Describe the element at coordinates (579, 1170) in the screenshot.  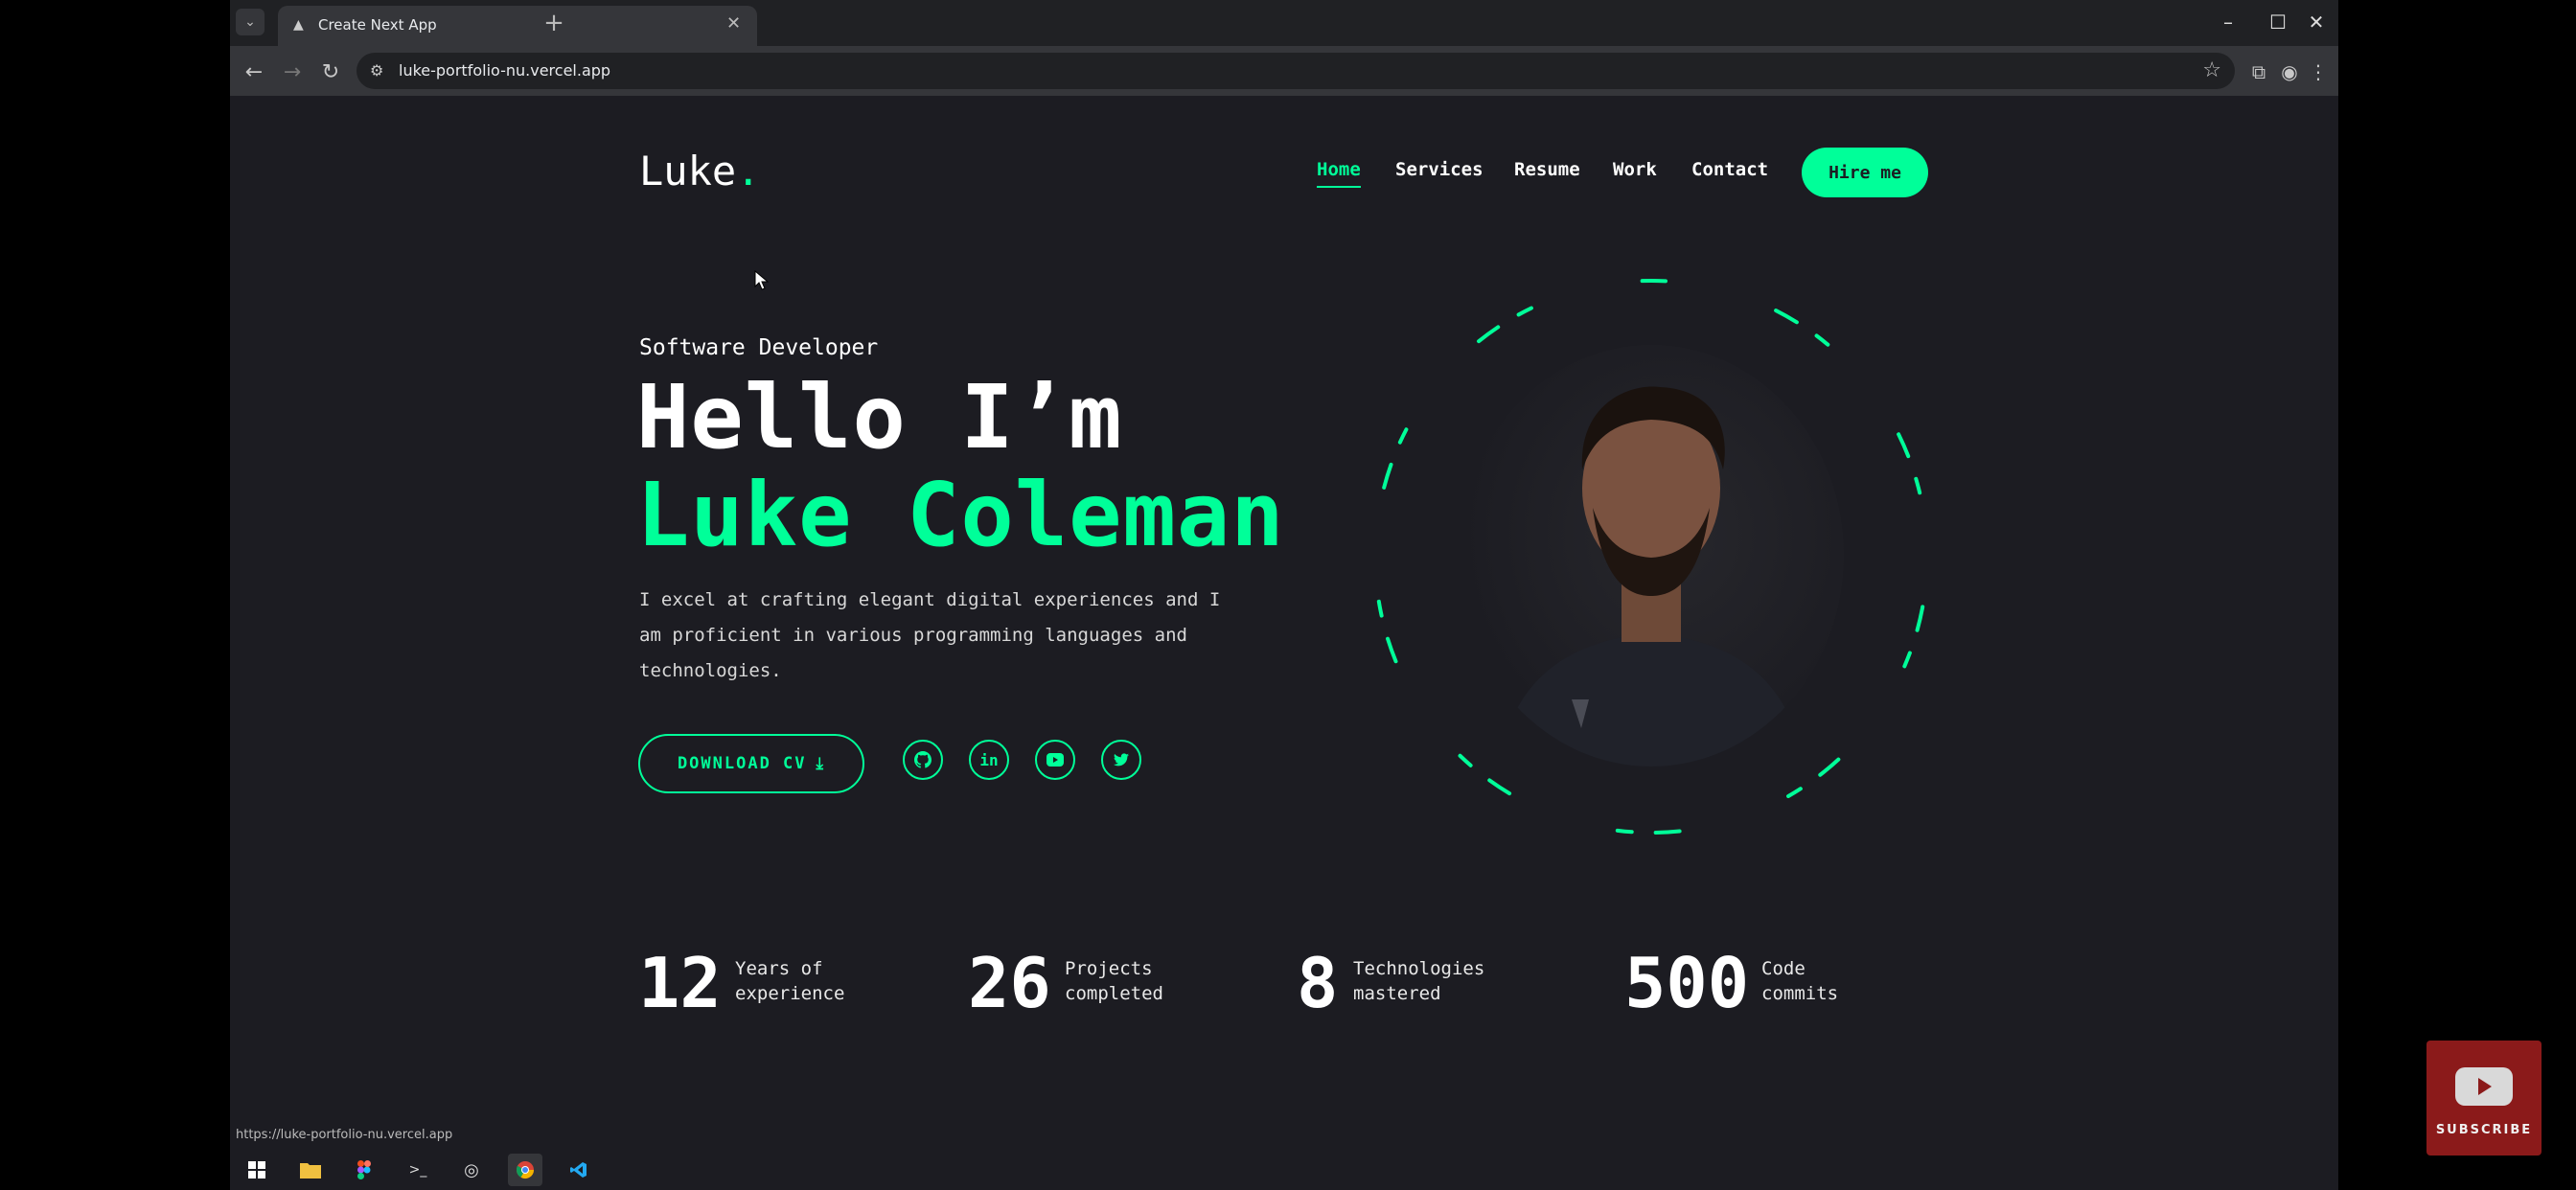
I see `vscode-icon` at that location.